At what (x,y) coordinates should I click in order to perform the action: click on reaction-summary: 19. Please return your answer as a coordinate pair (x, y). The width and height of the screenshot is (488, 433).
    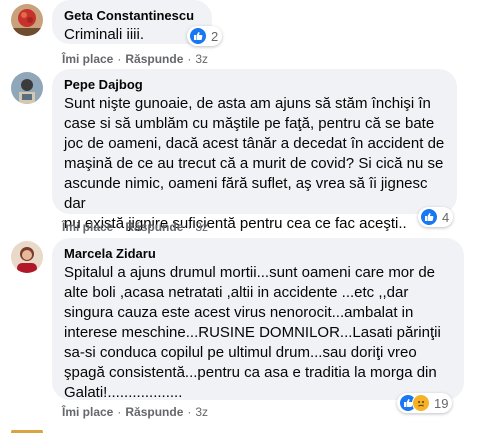
    Looking at the image, I should click on (425, 403).